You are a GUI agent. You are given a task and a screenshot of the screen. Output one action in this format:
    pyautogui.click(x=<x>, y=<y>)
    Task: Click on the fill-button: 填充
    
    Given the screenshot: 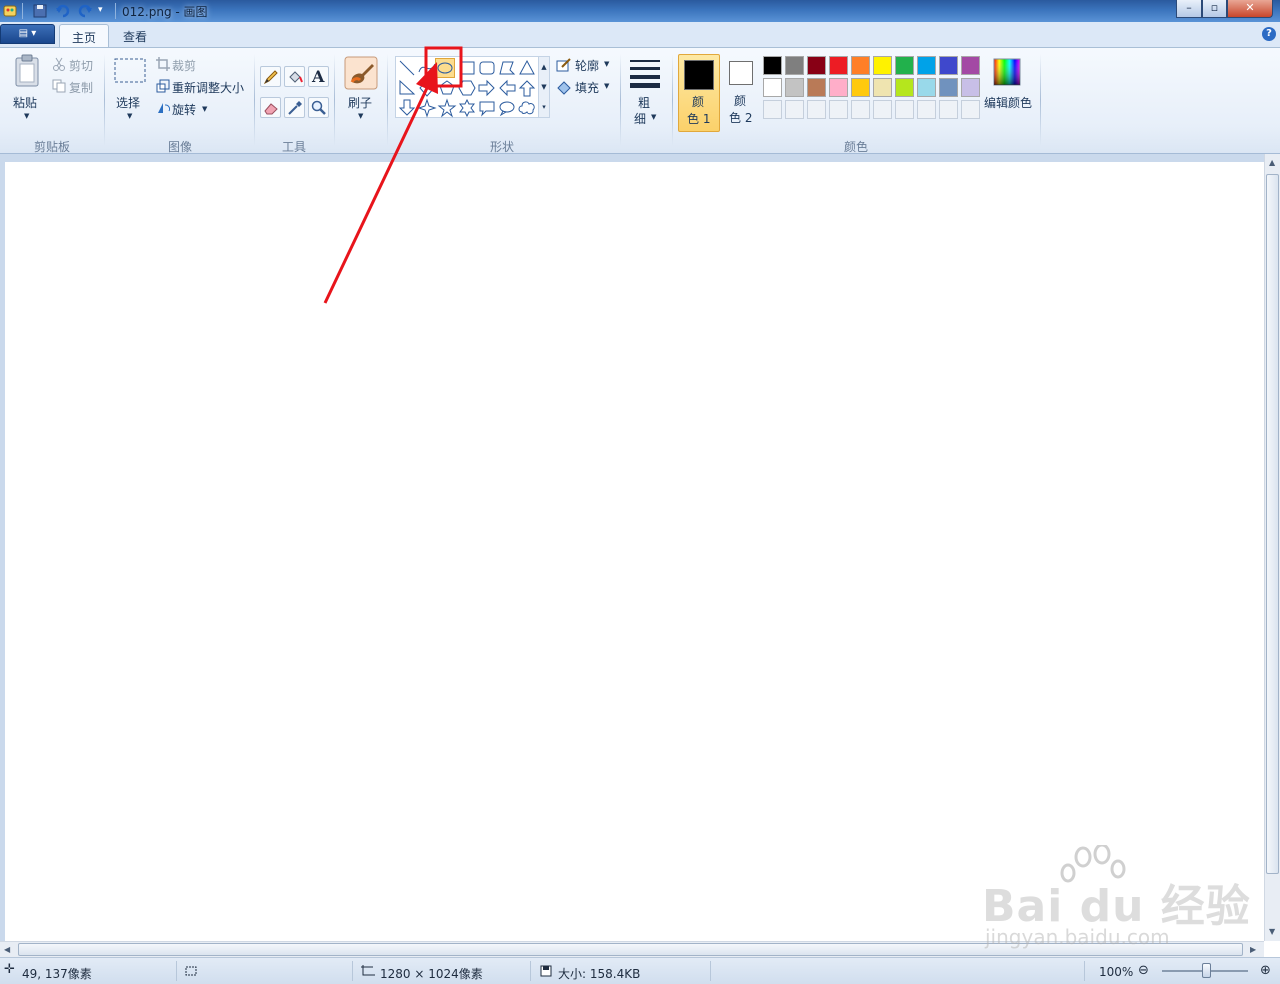 What is the action you would take?
    pyautogui.click(x=587, y=87)
    